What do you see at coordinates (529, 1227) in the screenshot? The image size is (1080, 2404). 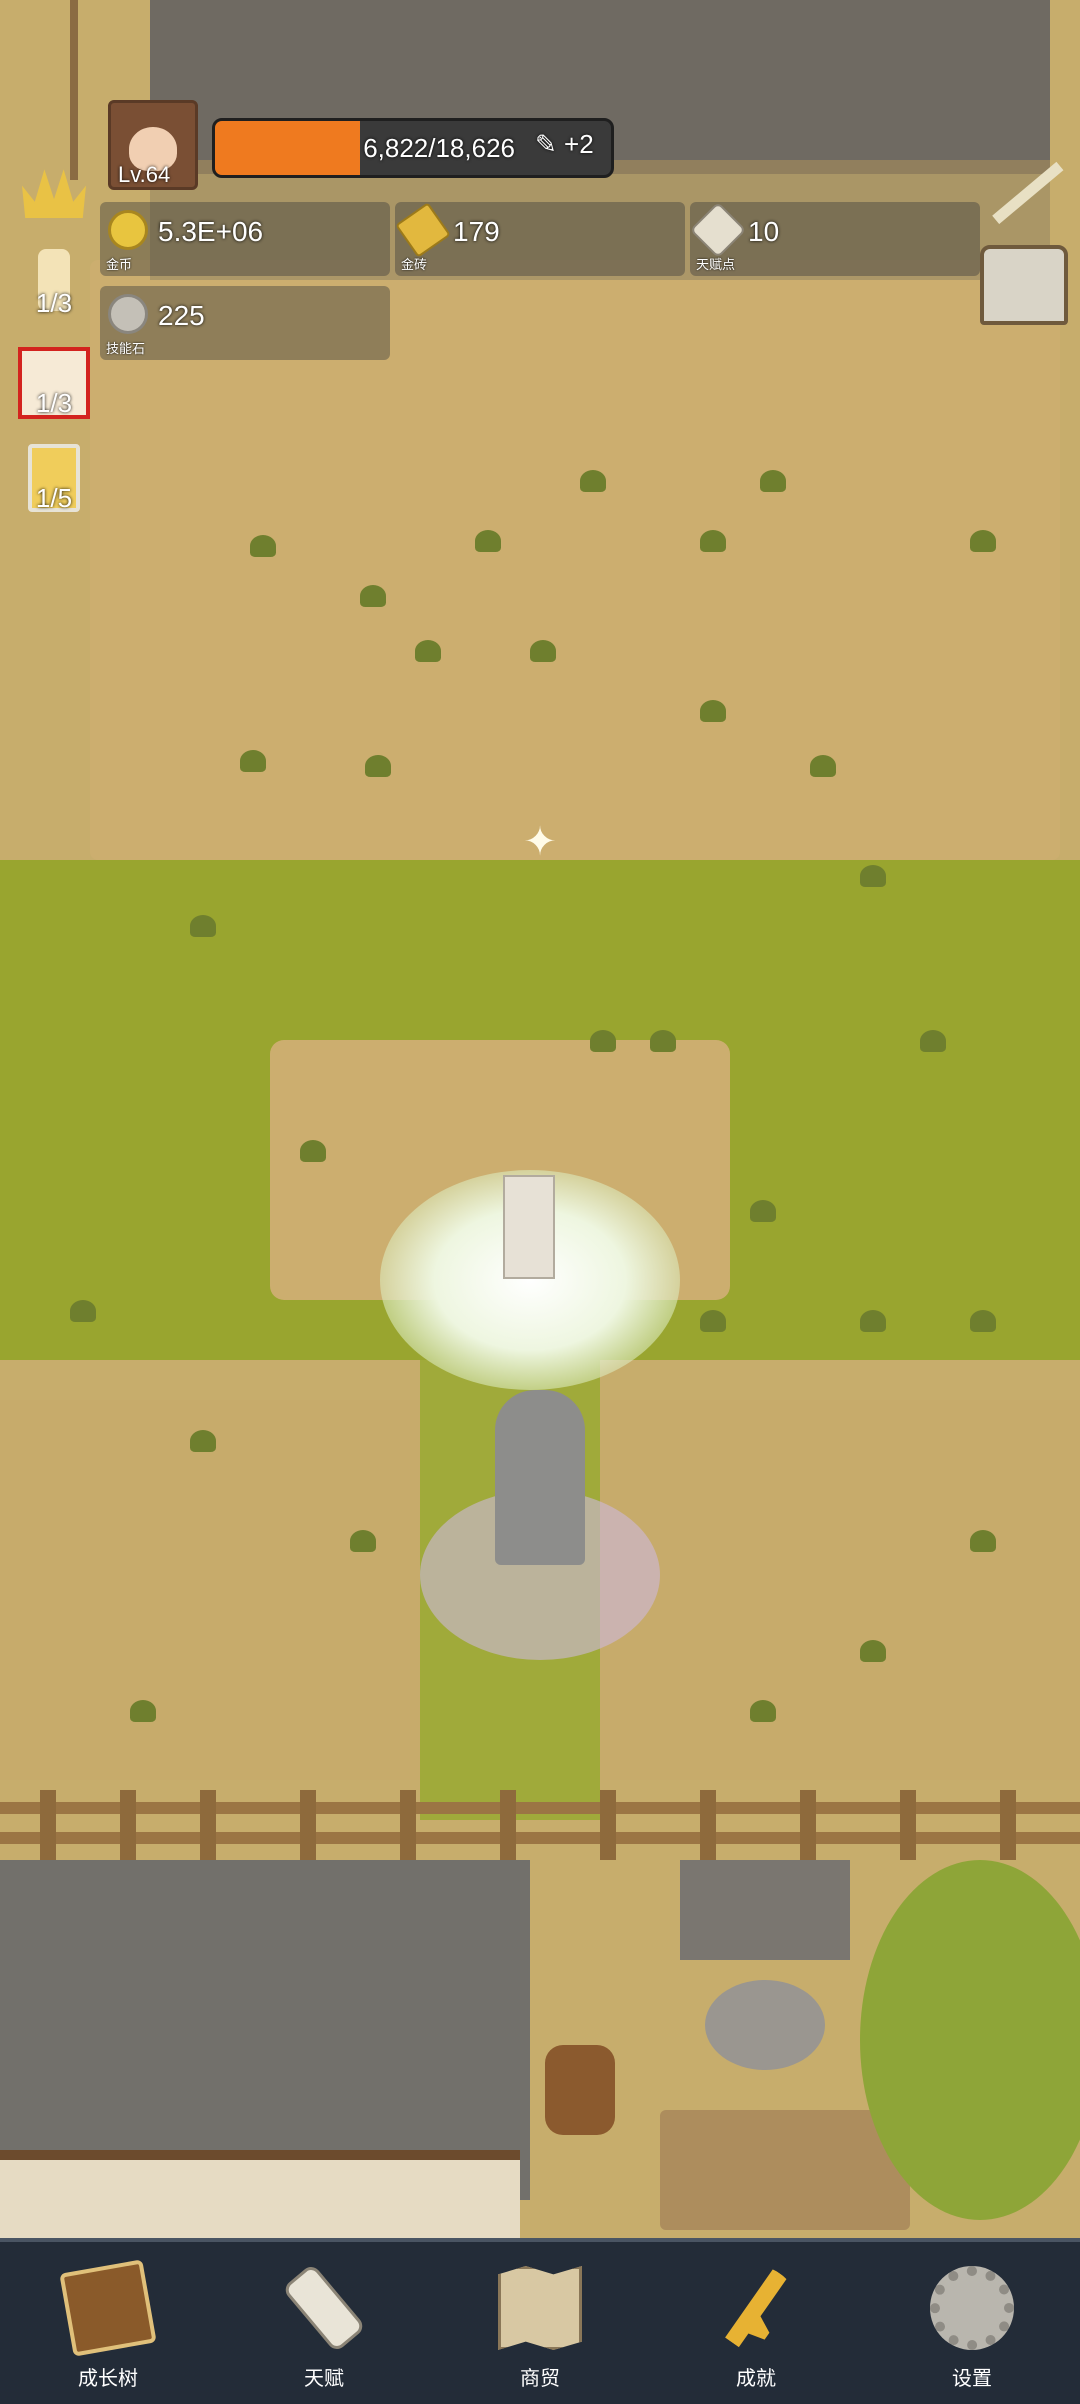 I see `stone-pillar` at bounding box center [529, 1227].